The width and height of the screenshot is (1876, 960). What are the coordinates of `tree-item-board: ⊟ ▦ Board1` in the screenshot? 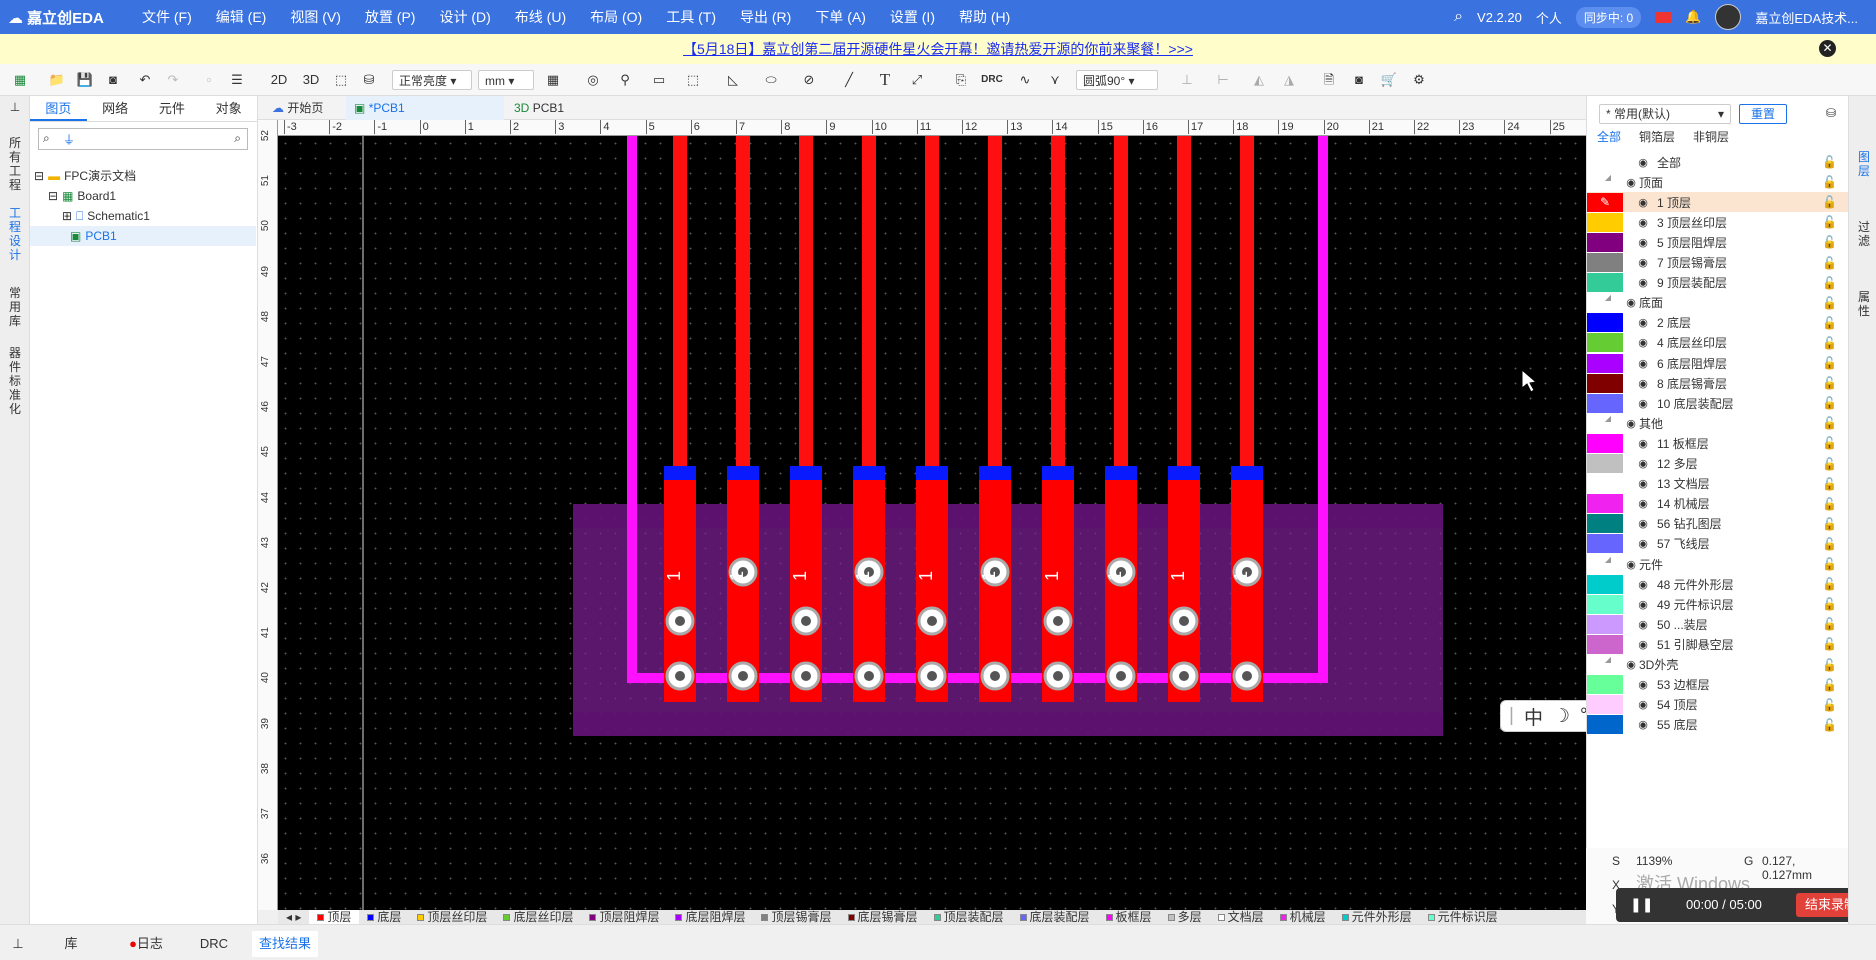 It's located at (82, 196).